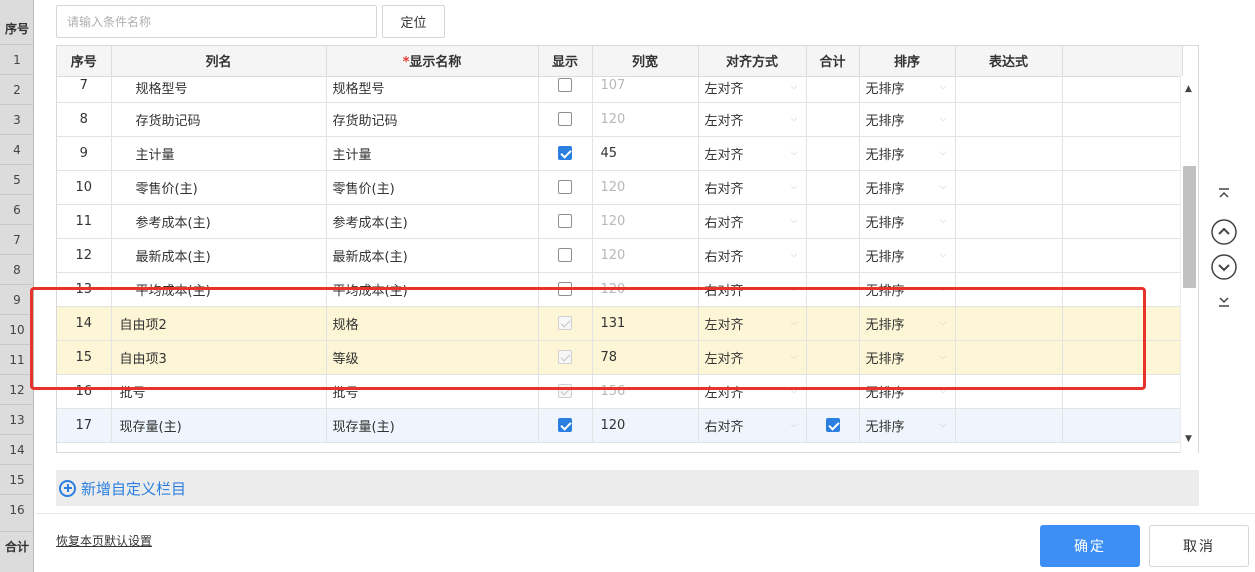  What do you see at coordinates (645, 391) in the screenshot?
I see `cell-width: 156` at bounding box center [645, 391].